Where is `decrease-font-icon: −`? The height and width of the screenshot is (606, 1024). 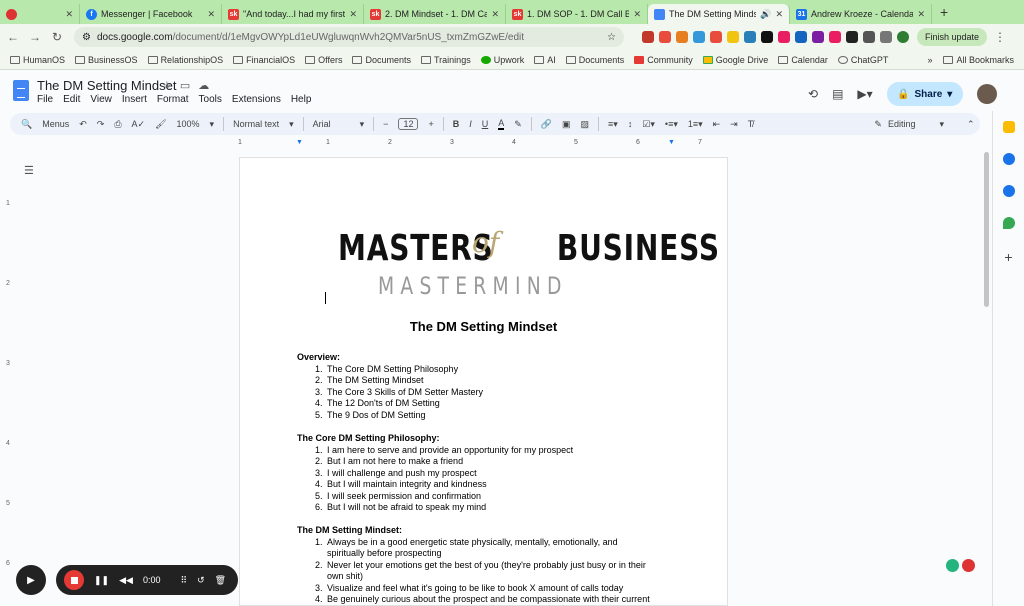 decrease-font-icon: − is located at coordinates (385, 124).